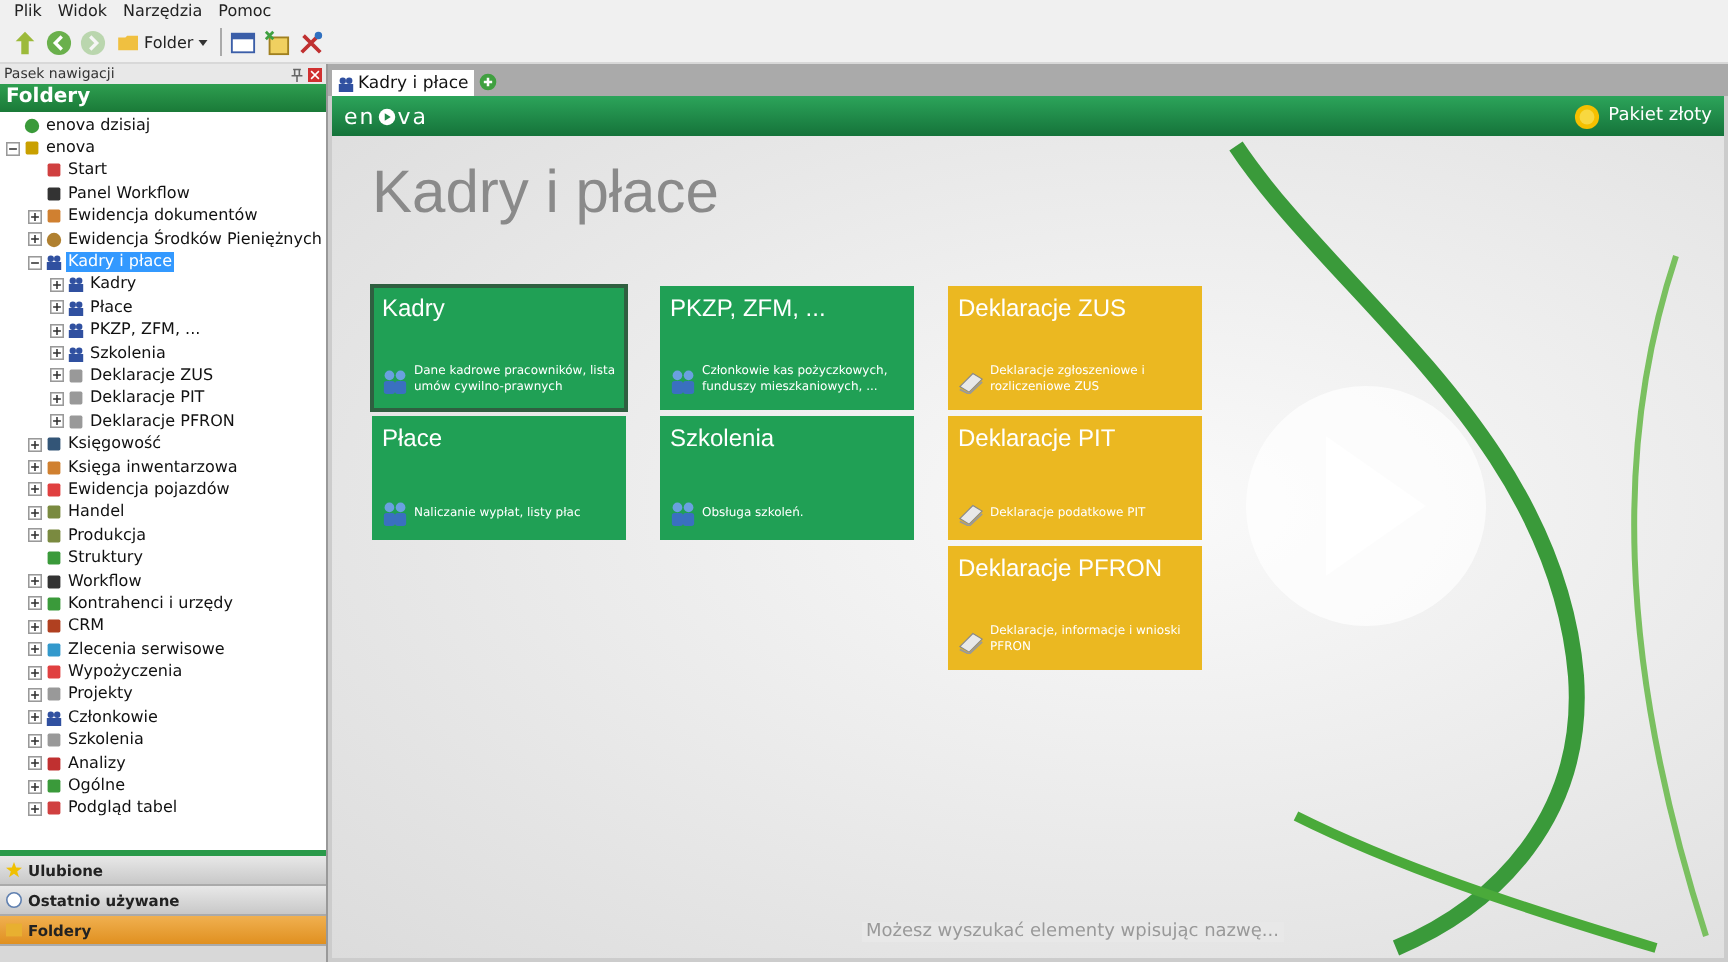  I want to click on tree-item: Podgląd tabel, so click(123, 808).